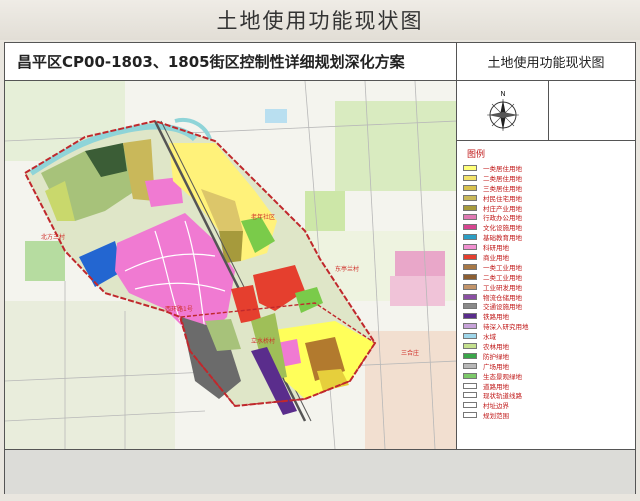  I want to click on legend-label: 村址边界, so click(496, 406).